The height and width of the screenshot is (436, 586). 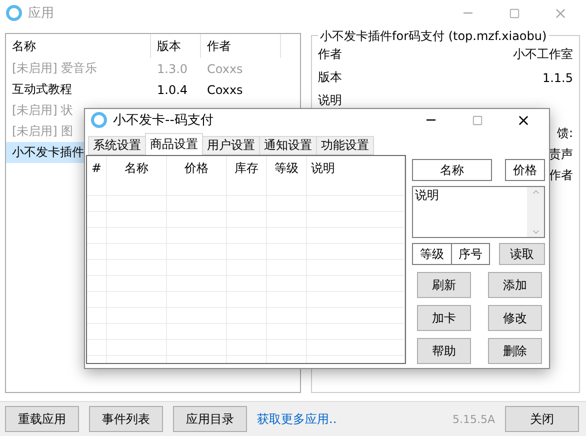 What do you see at coordinates (542, 419) in the screenshot?
I see `close-button: 关闭` at bounding box center [542, 419].